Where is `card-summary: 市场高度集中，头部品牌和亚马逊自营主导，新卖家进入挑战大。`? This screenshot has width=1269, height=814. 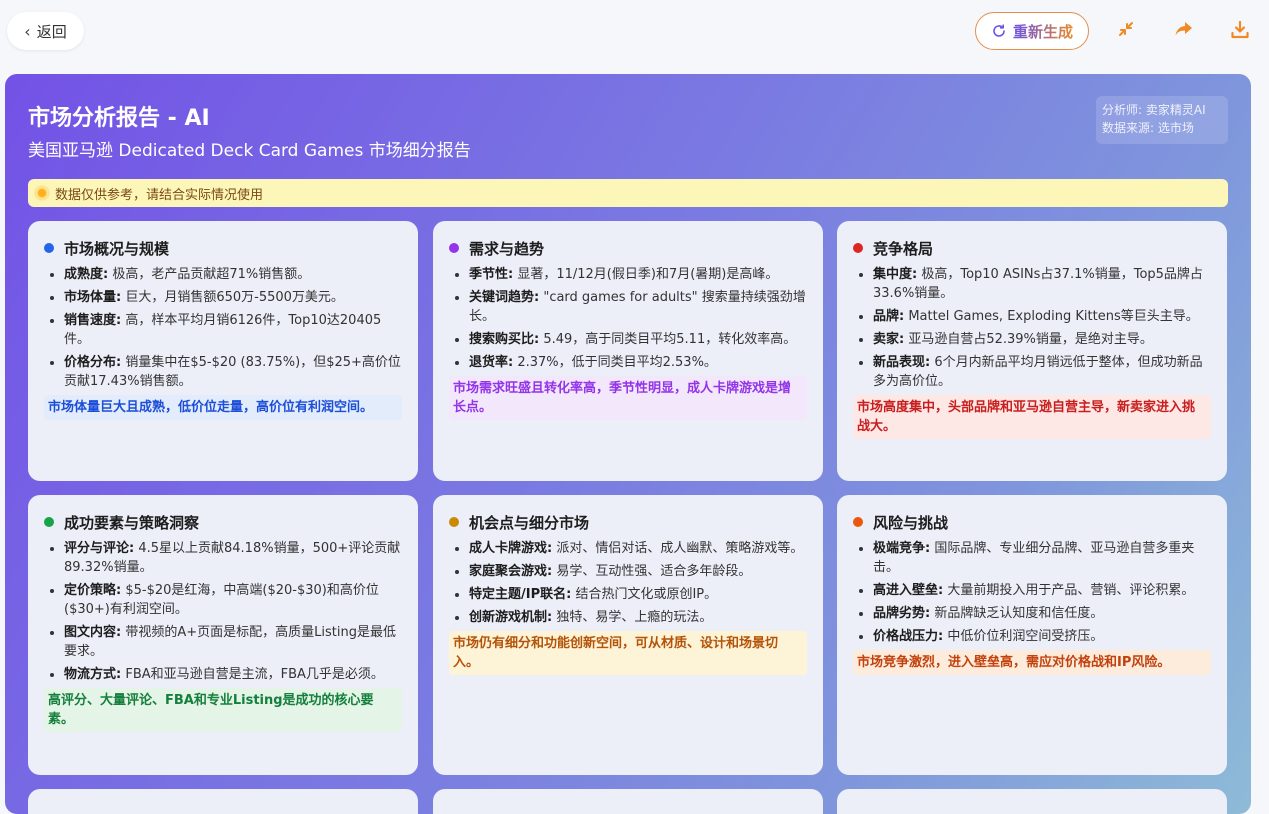 card-summary: 市场高度集中，头部品牌和亚马逊自营主导，新卖家进入挑战大。 is located at coordinates (1032, 417).